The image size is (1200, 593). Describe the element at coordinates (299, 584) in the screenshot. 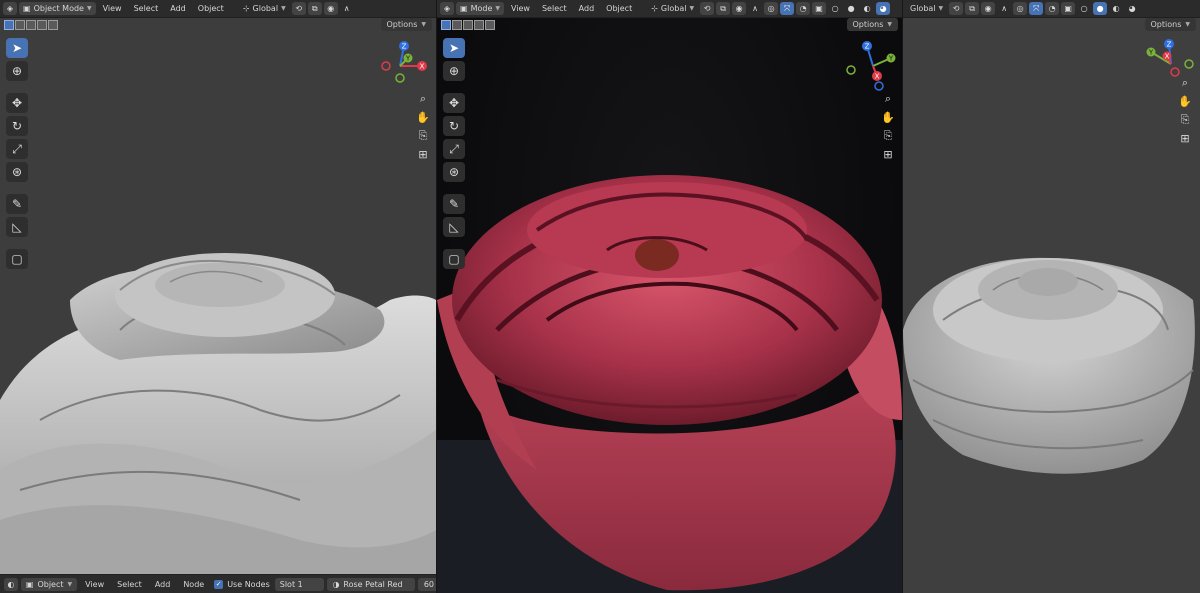

I see `slot-selector: Slot 1` at that location.